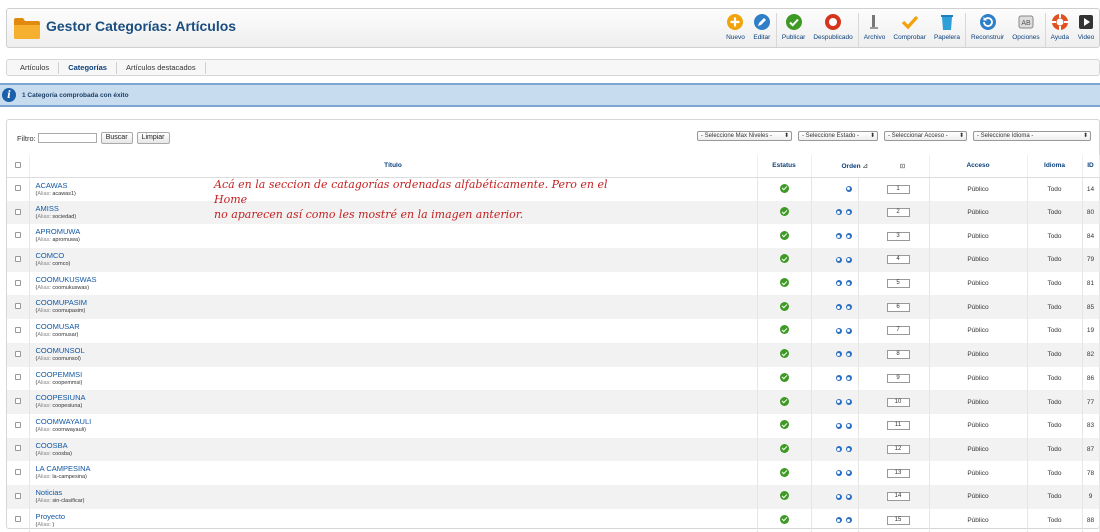 Image resolution: width=1100 pixels, height=532 pixels. What do you see at coordinates (898, 189) in the screenshot?
I see `order-input: 1` at bounding box center [898, 189].